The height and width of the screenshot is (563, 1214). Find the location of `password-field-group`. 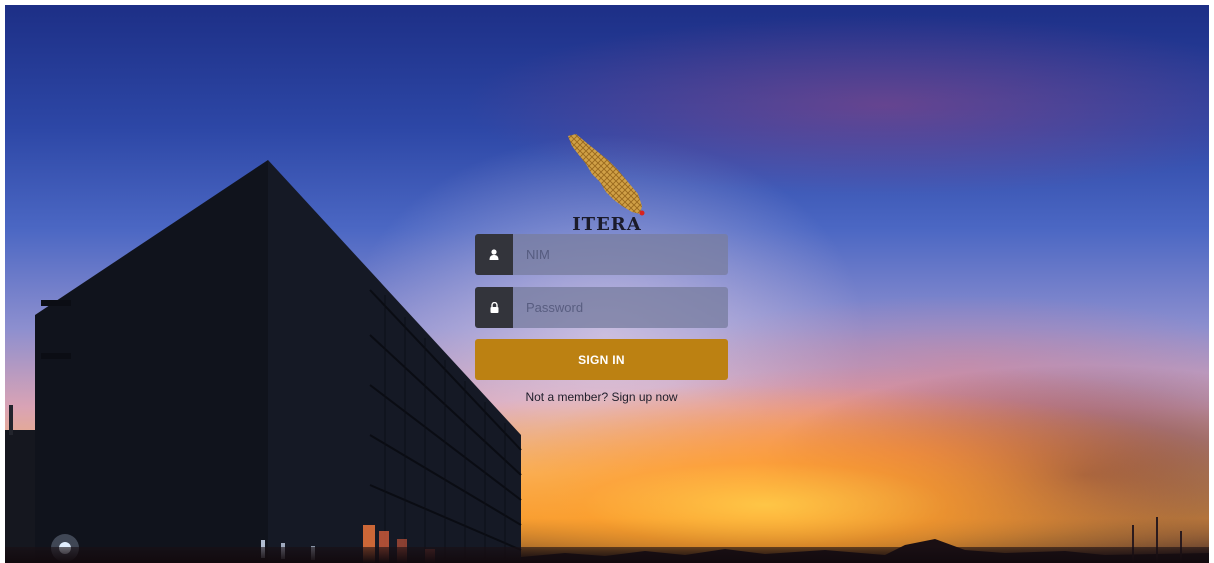

password-field-group is located at coordinates (601, 307).